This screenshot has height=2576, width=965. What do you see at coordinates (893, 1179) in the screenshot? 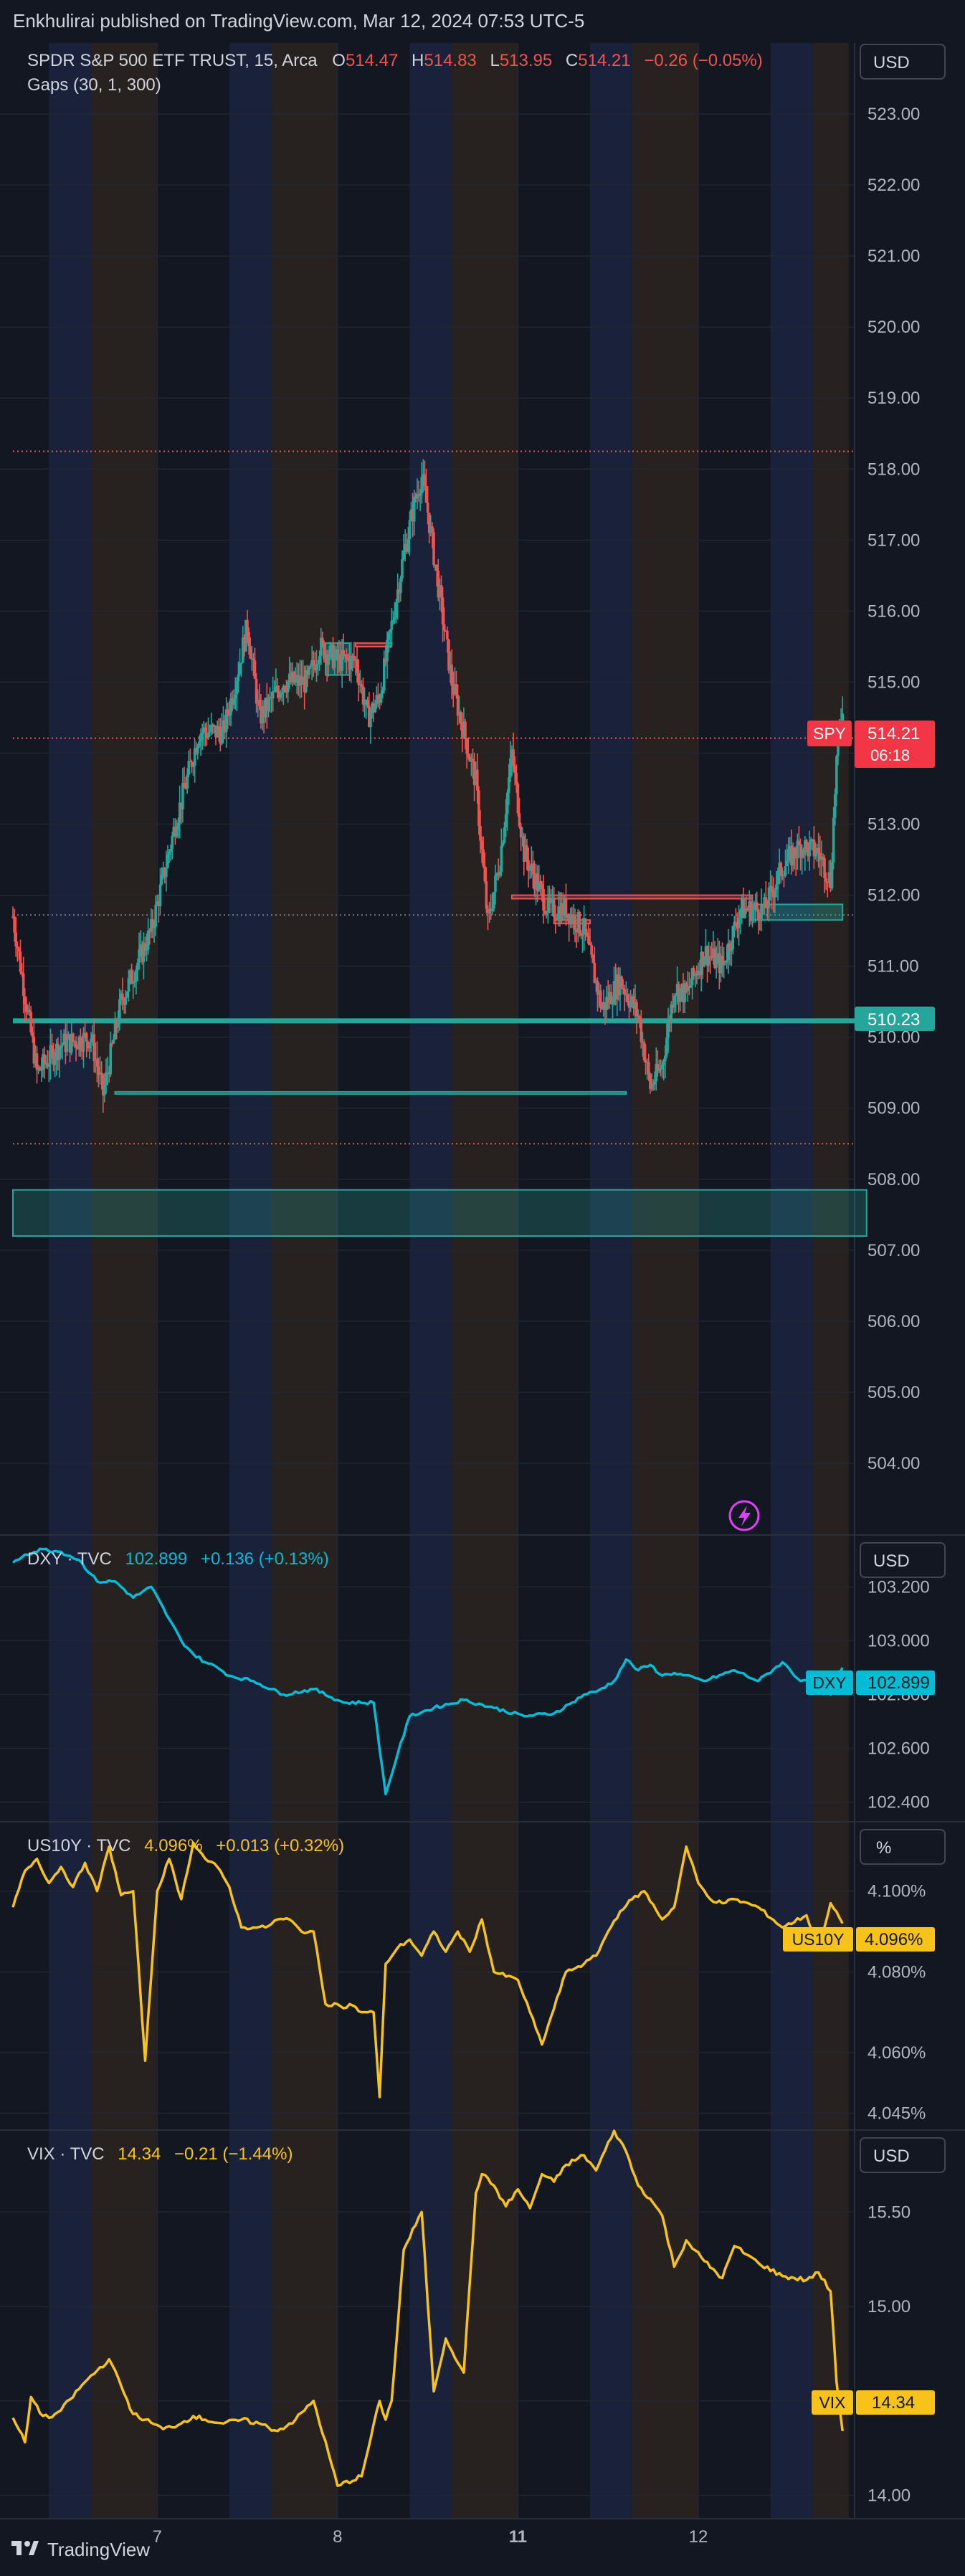
I see `spy-tick-label: 508.00` at bounding box center [893, 1179].